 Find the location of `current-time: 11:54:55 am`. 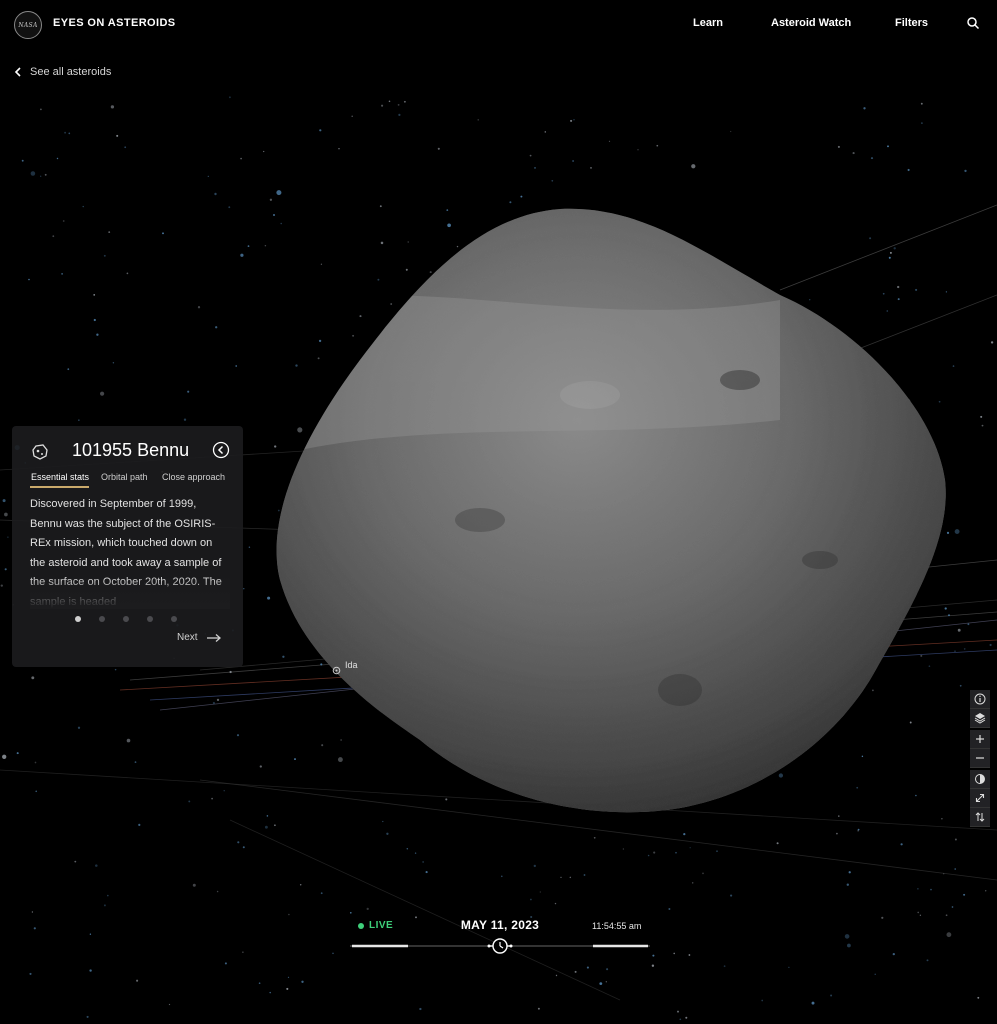

current-time: 11:54:55 am is located at coordinates (616, 926).